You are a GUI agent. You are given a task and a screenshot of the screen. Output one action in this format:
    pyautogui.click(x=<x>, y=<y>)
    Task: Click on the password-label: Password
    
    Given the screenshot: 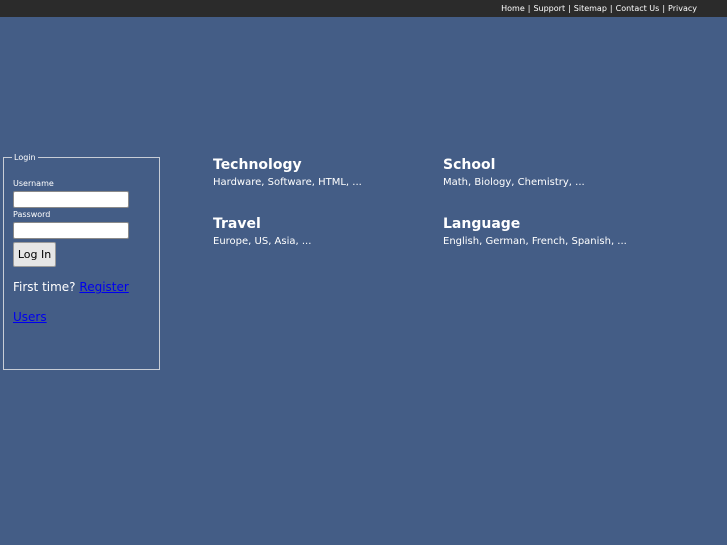 What is the action you would take?
    pyautogui.click(x=32, y=214)
    